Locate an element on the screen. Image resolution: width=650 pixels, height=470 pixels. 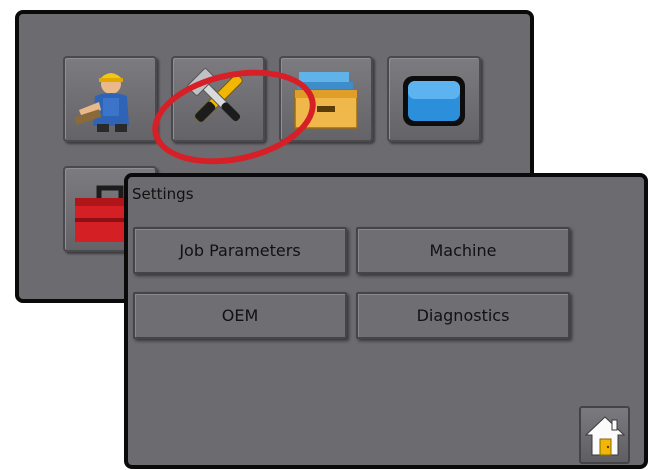
operator-tile is located at coordinates (110, 99).